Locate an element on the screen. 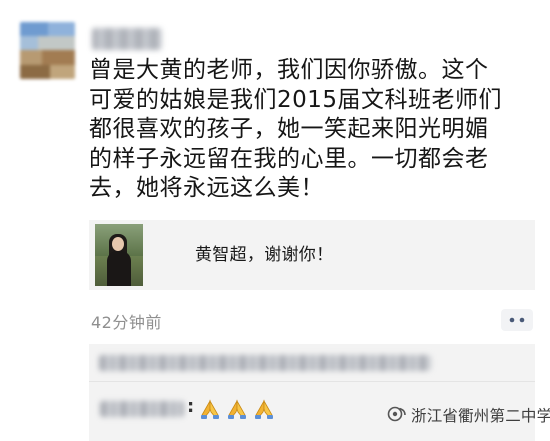  comment-emojis is located at coordinates (238, 409).